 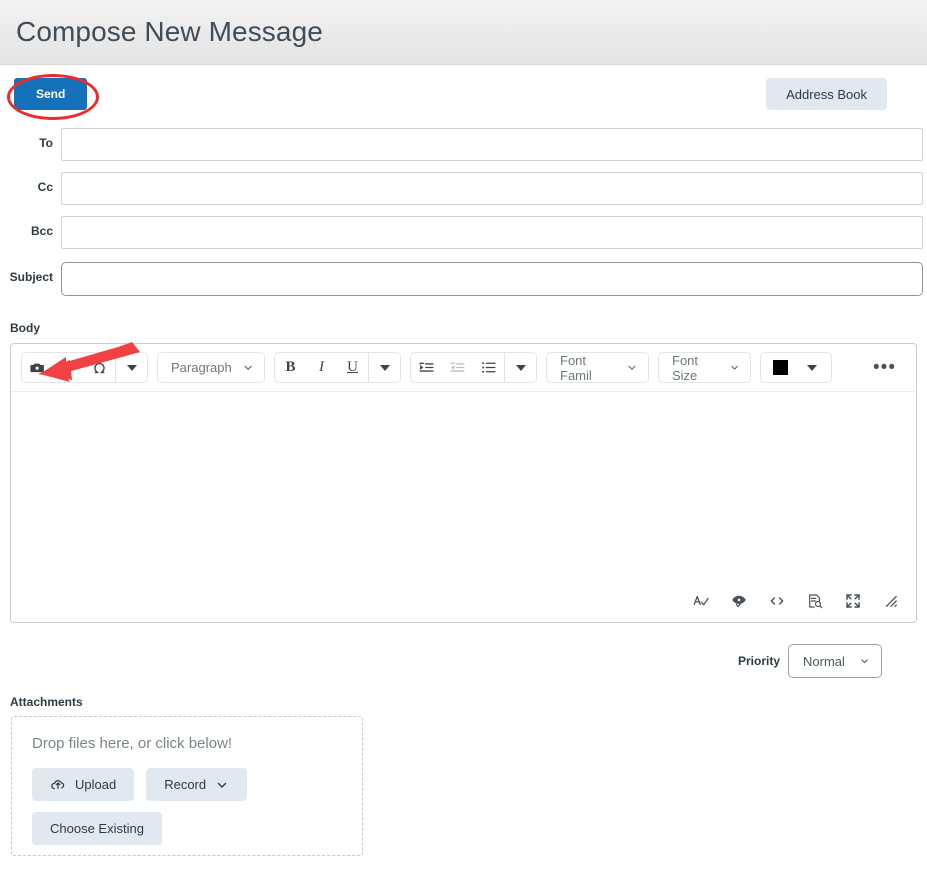 What do you see at coordinates (132, 743) in the screenshot?
I see `dropzone-text: Drop files here, or click below!` at bounding box center [132, 743].